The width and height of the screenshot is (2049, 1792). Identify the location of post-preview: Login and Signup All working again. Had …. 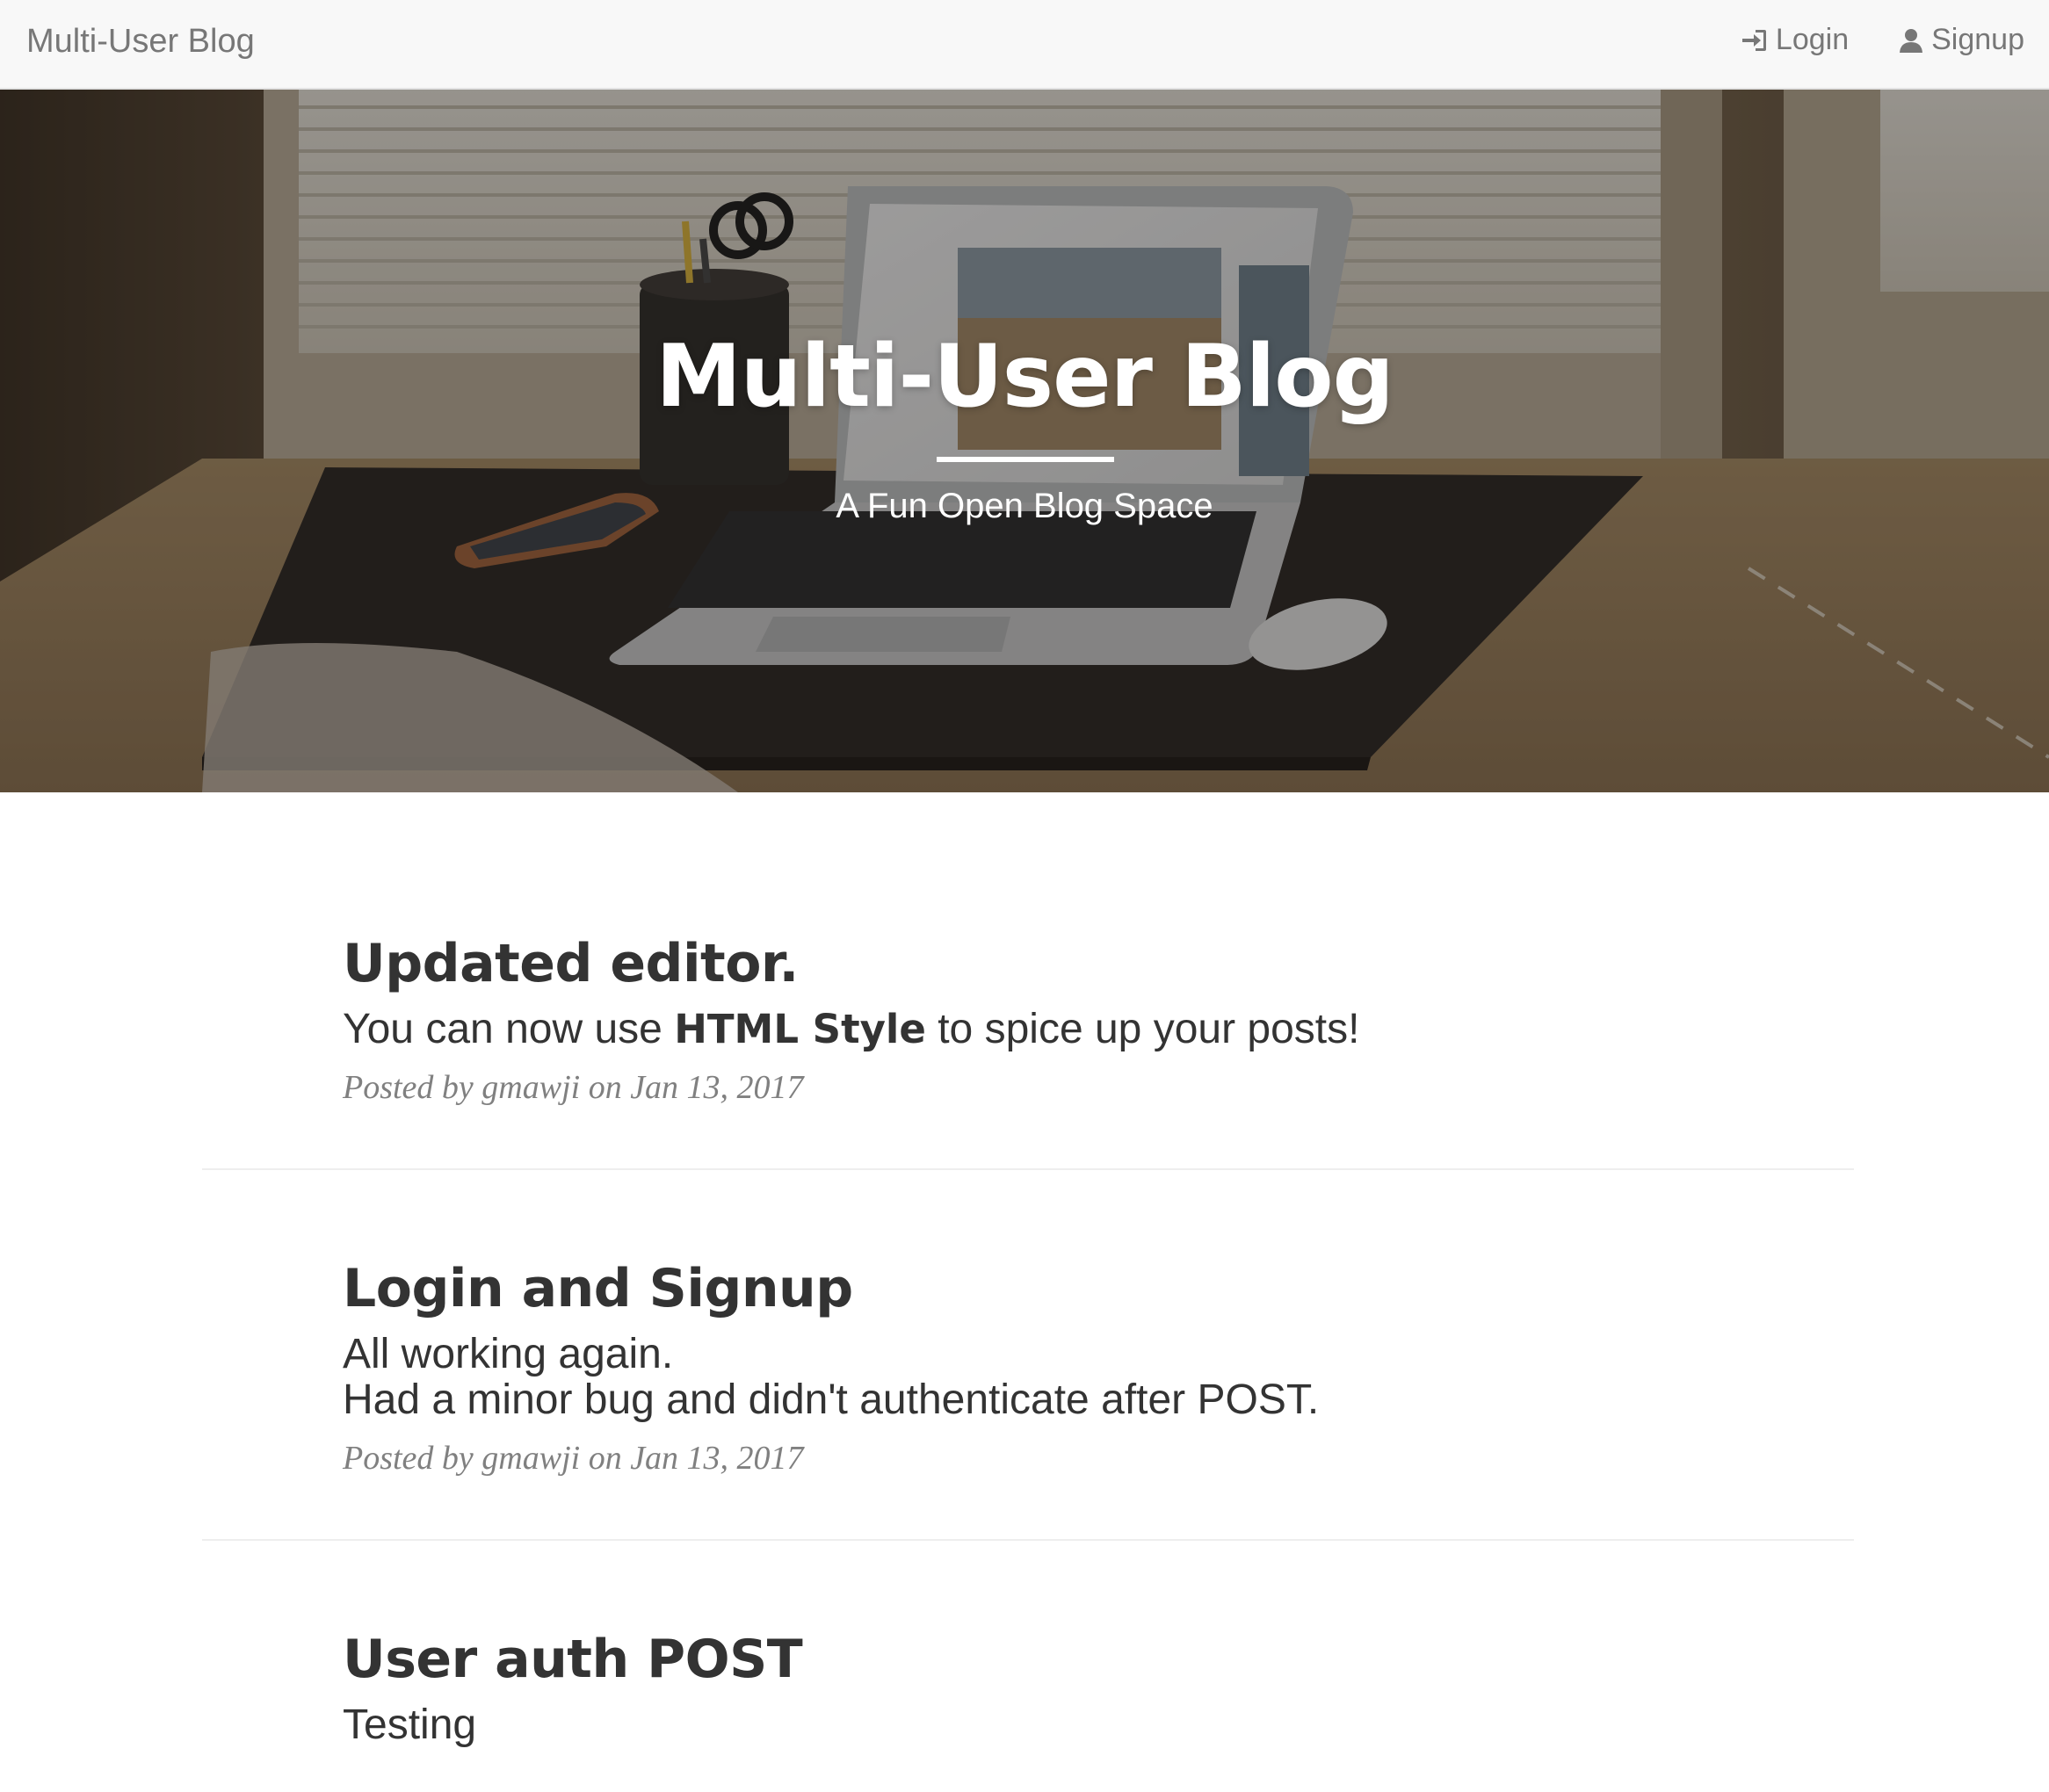
(1002, 1368).